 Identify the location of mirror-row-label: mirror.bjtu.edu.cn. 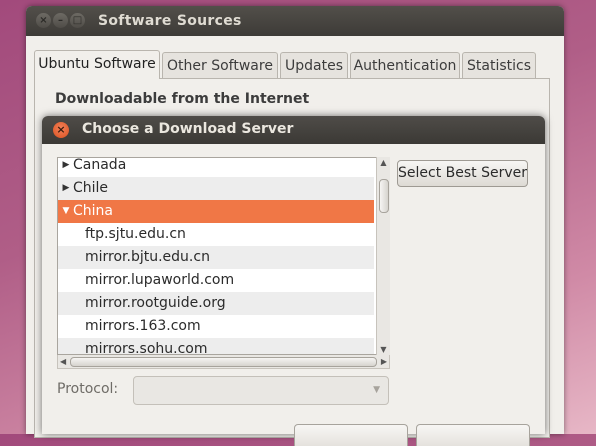
(147, 257).